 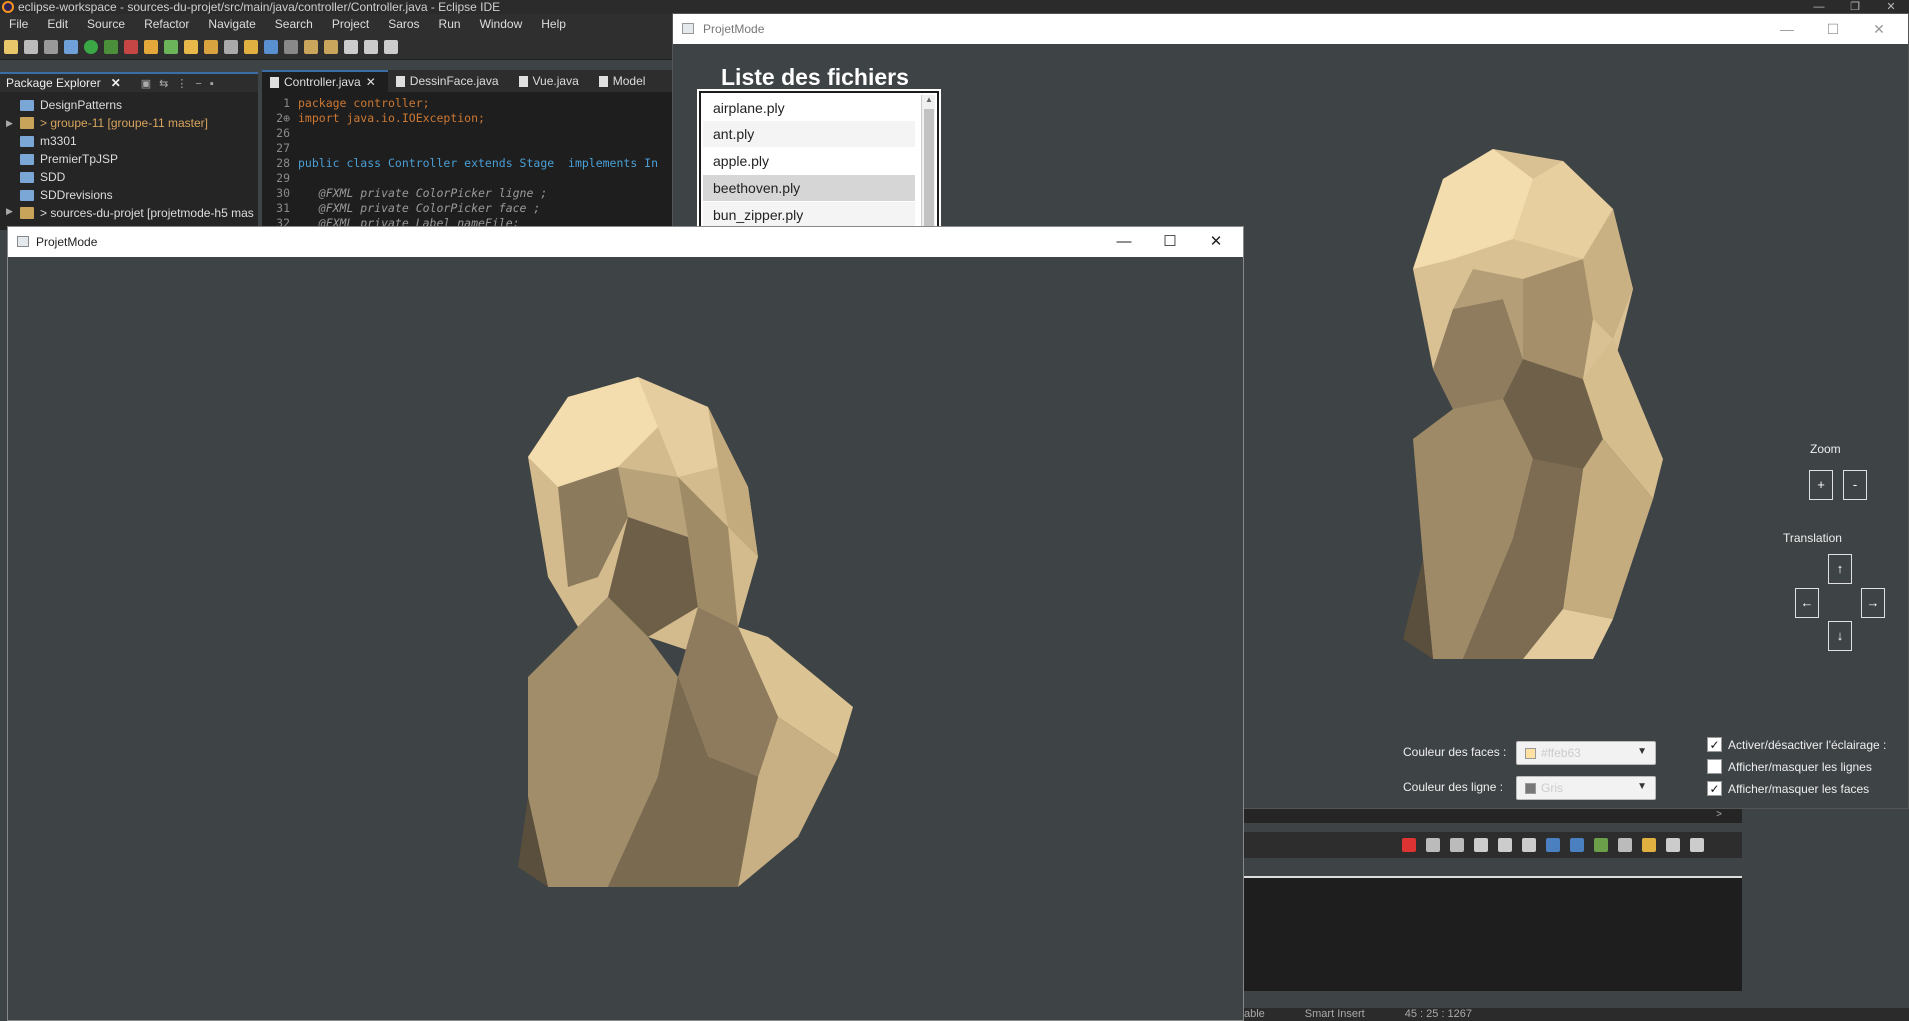 I want to click on zoom-out-button: -, so click(x=1855, y=485).